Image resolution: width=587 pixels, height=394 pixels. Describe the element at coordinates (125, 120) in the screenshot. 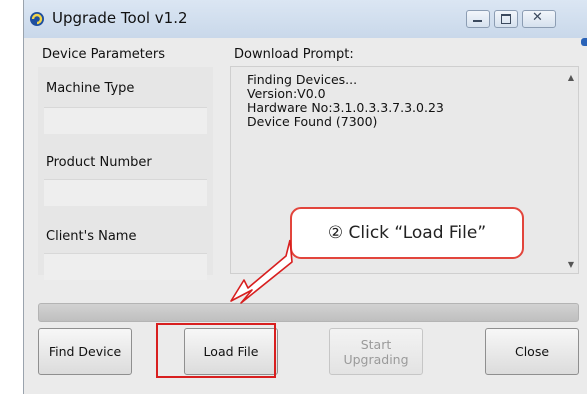

I see `machine-type-value` at that location.